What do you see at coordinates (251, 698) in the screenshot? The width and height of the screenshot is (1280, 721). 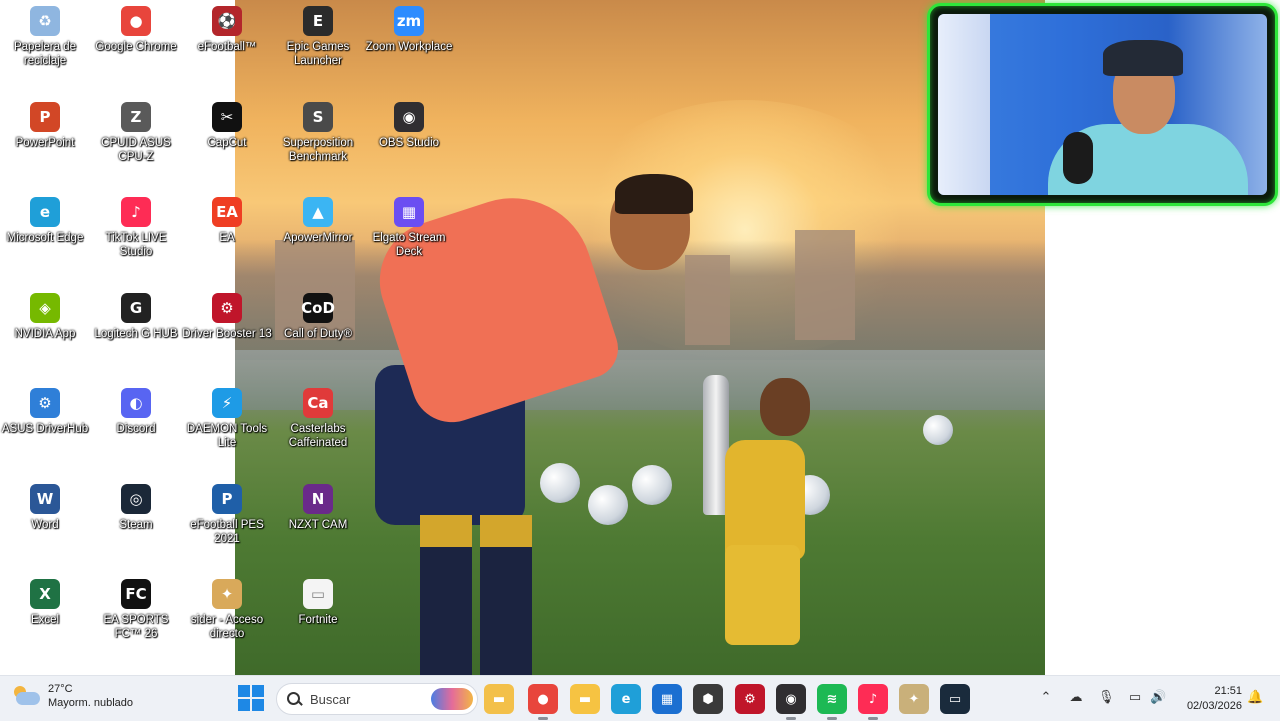 I see `start-button` at bounding box center [251, 698].